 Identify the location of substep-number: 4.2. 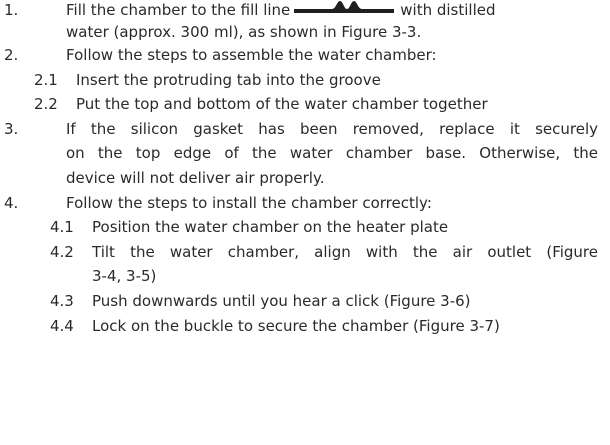
(62, 252).